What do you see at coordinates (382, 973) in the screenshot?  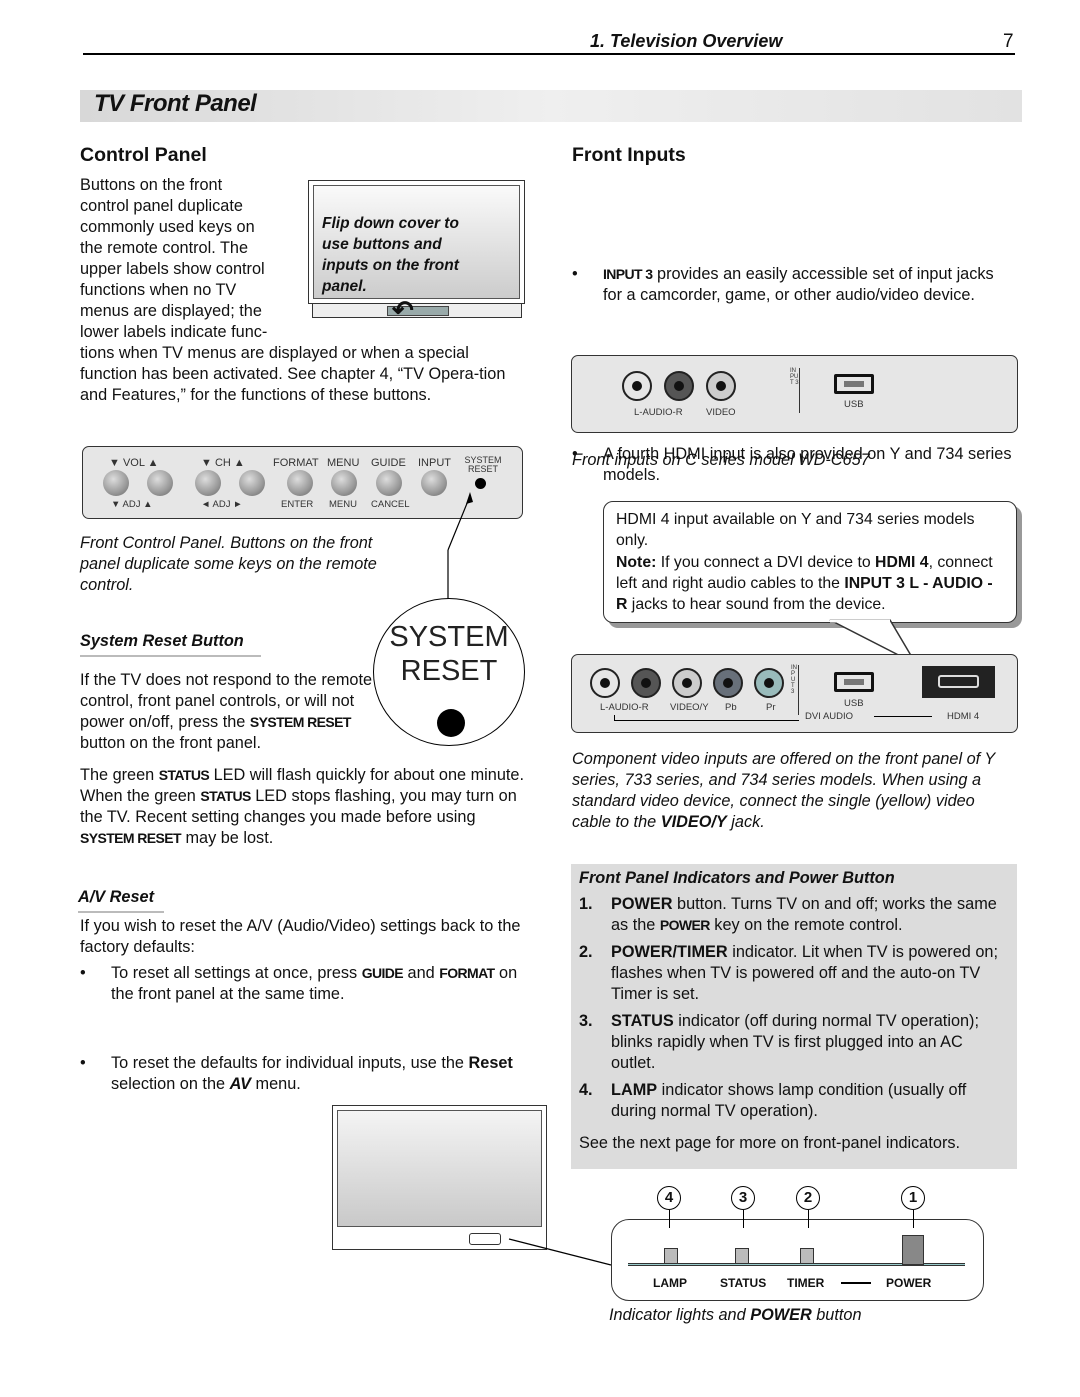 I see `text-segment: GUIDE` at bounding box center [382, 973].